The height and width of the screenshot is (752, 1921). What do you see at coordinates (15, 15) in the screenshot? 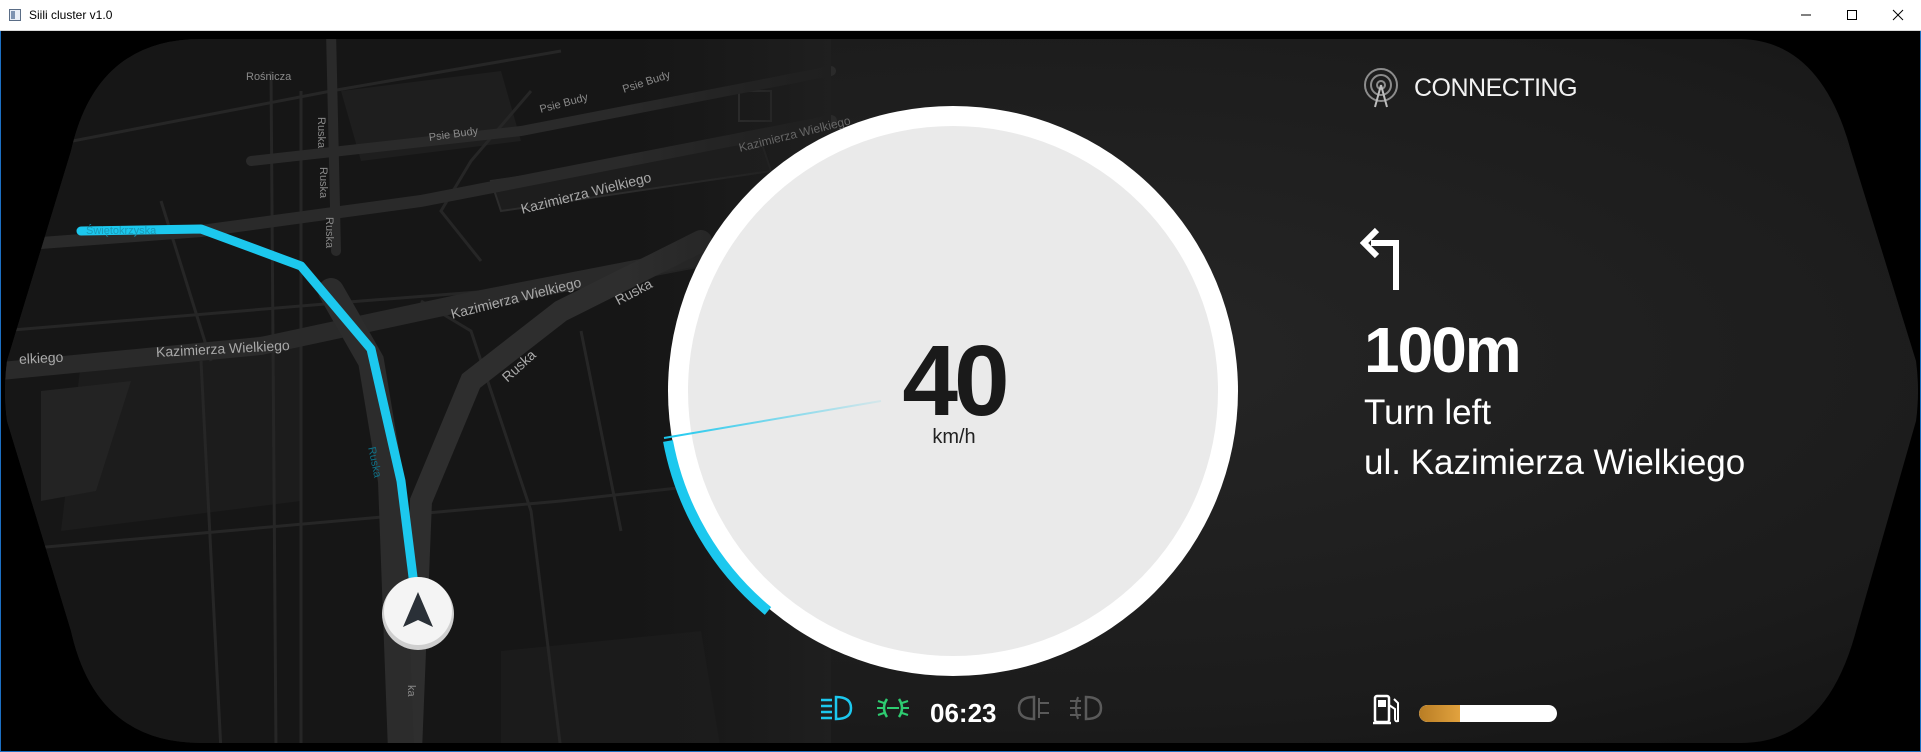
I see `app-icon` at bounding box center [15, 15].